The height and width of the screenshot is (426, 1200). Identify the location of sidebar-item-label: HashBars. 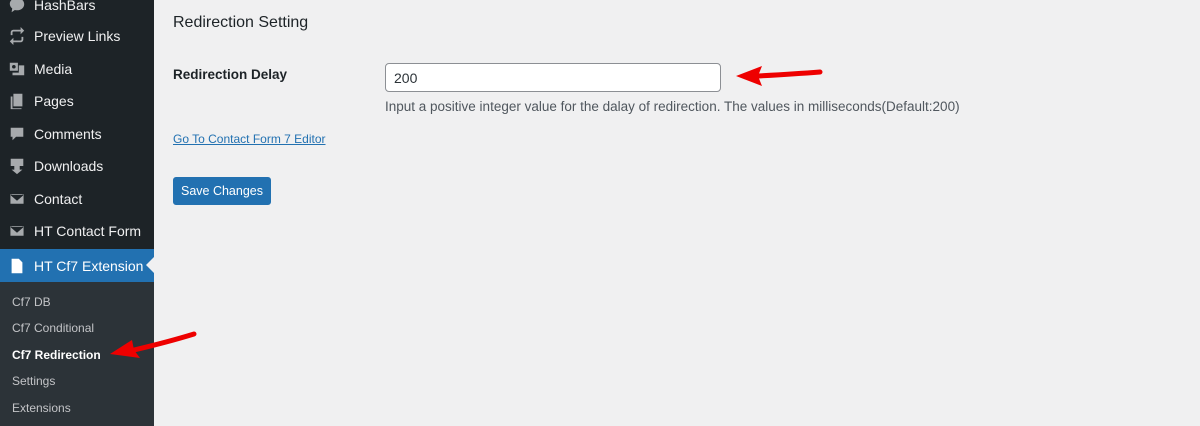
(65, 6).